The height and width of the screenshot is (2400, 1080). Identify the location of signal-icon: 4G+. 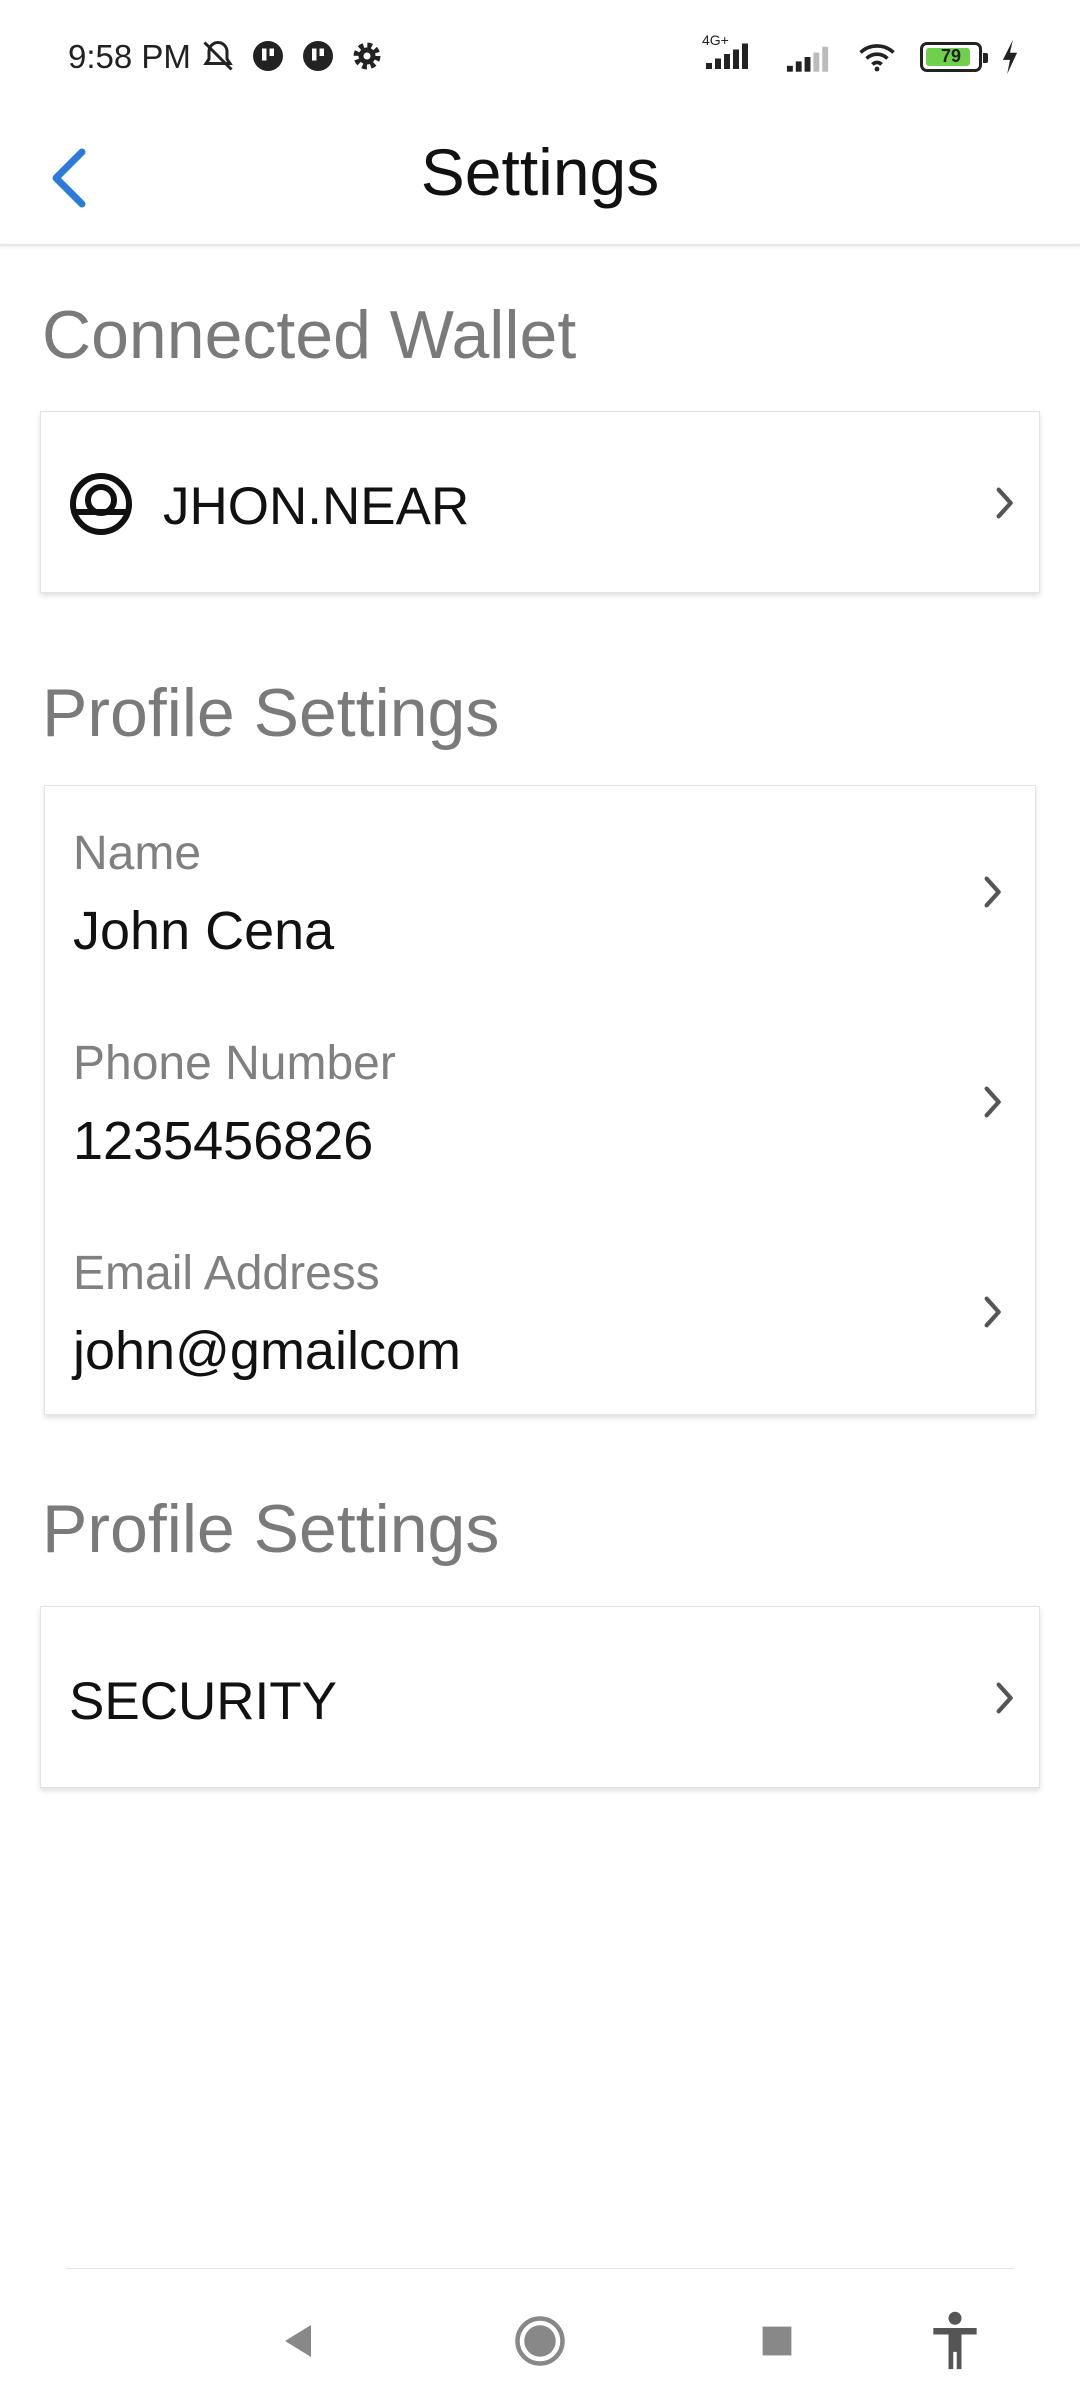
(733, 54).